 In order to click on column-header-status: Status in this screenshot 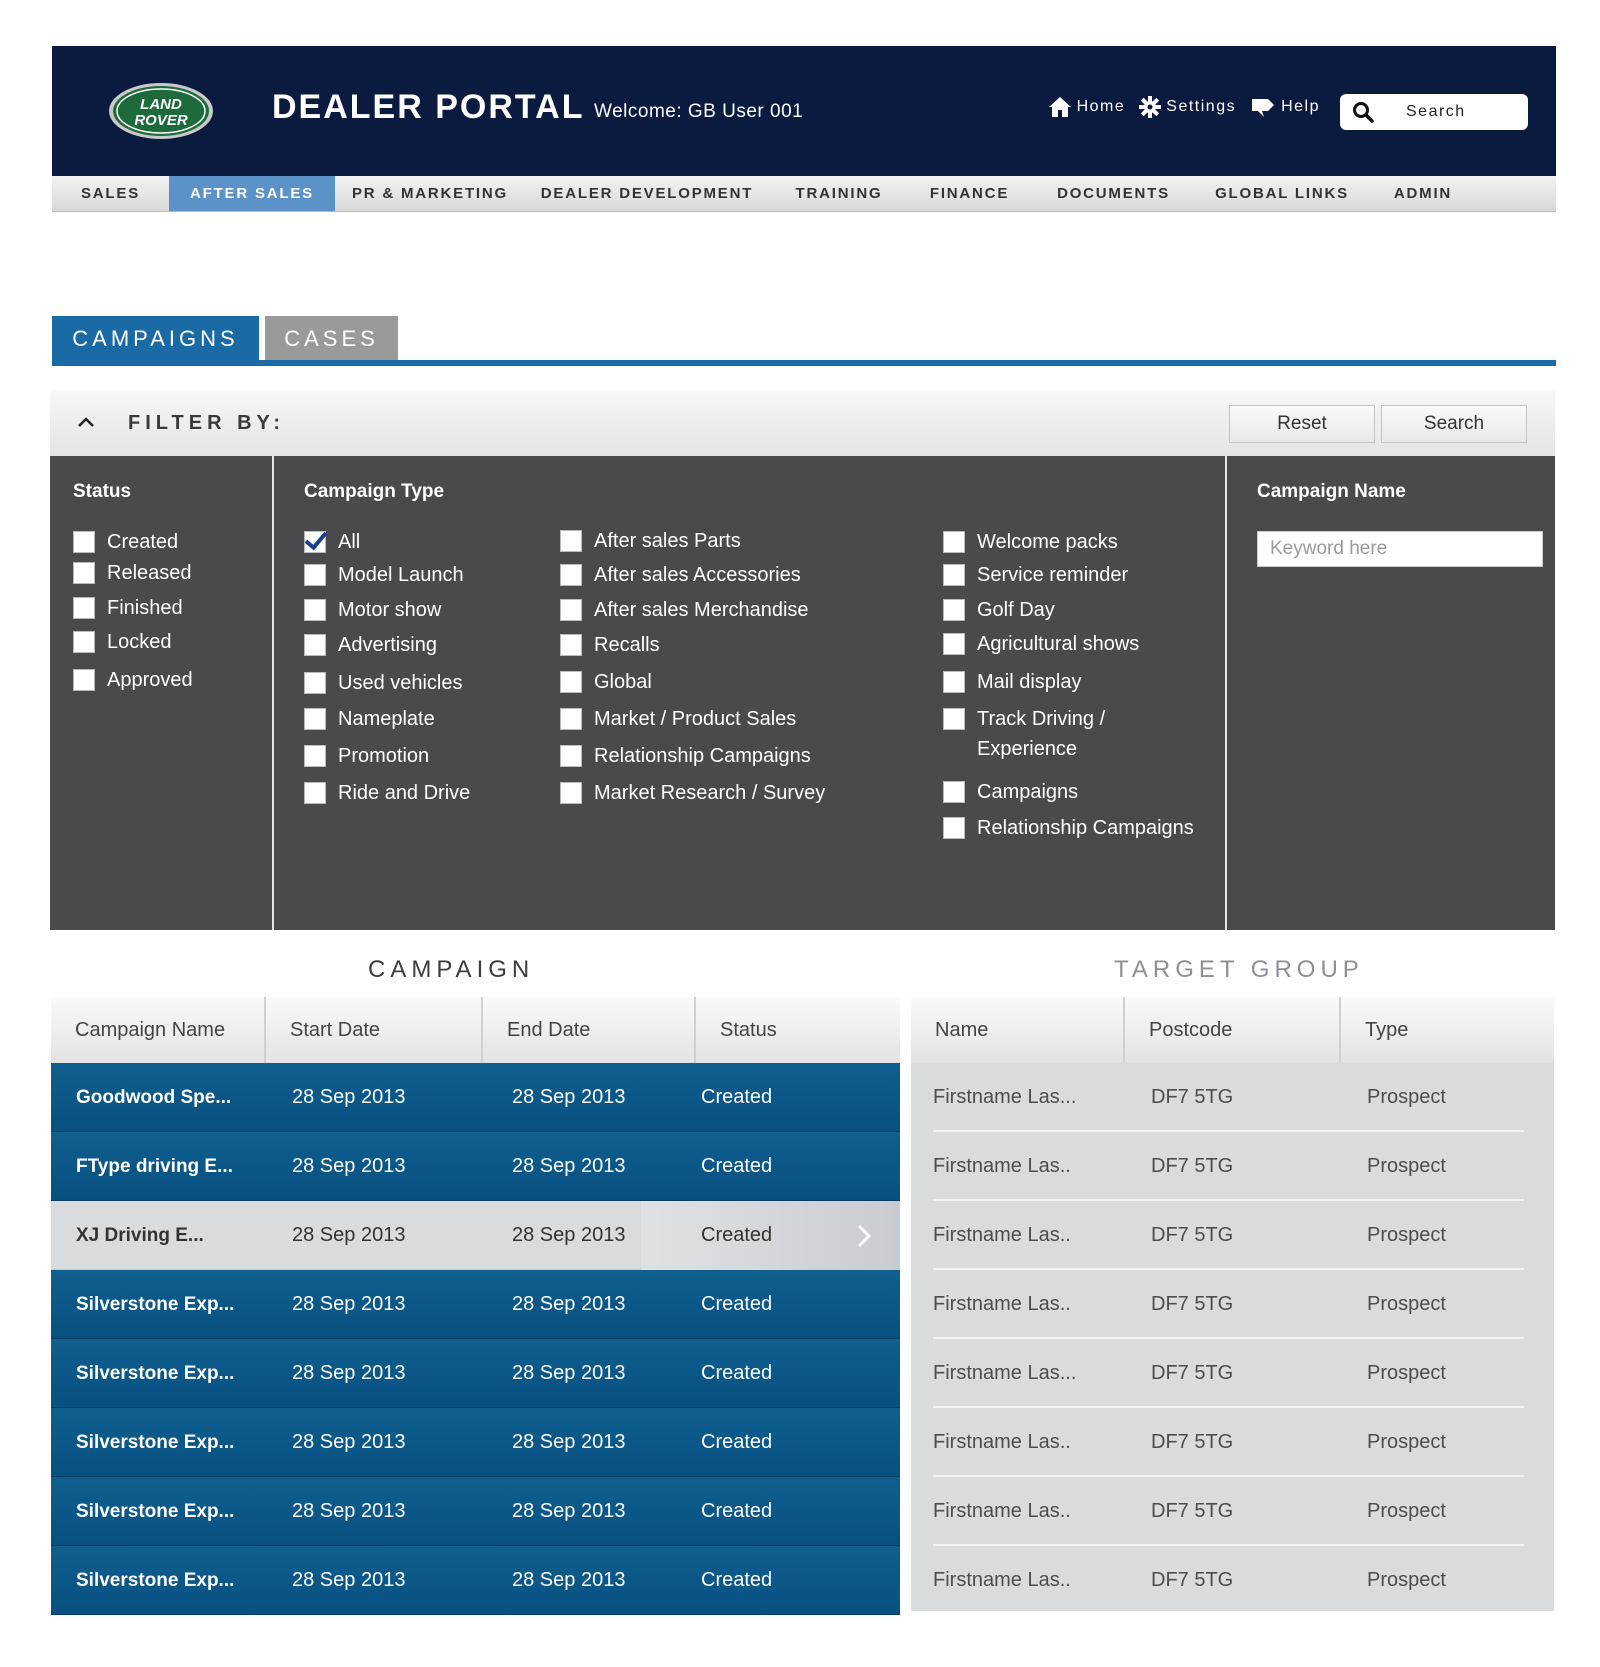, I will do `click(798, 1030)`.